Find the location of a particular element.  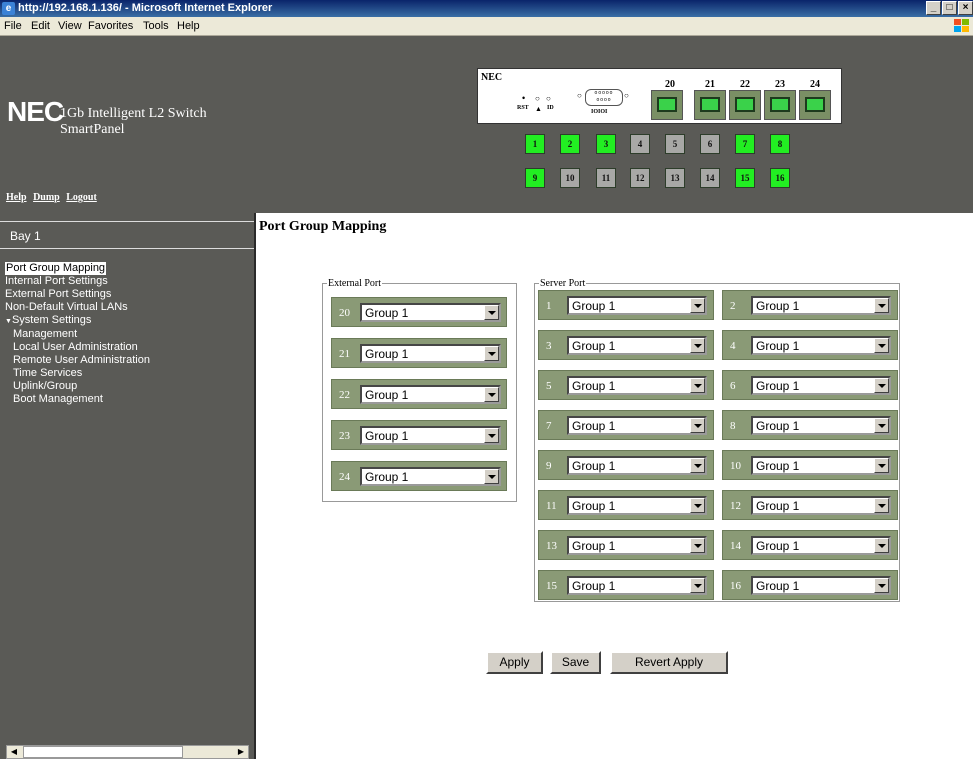

menu-edit: Edit is located at coordinates (40, 26).